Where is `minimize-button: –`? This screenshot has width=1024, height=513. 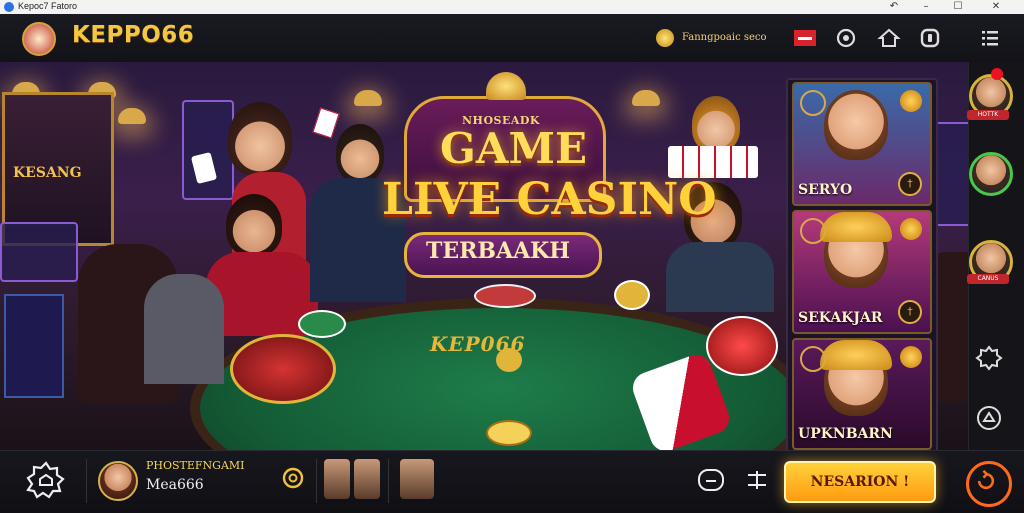
minimize-button: – is located at coordinates (926, 7).